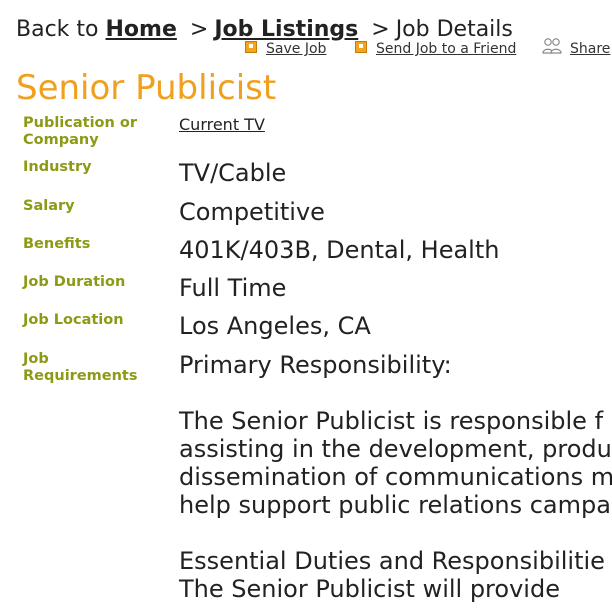 This screenshot has width=612, height=612. Describe the element at coordinates (252, 212) in the screenshot. I see `salary-value: Competitive` at that location.